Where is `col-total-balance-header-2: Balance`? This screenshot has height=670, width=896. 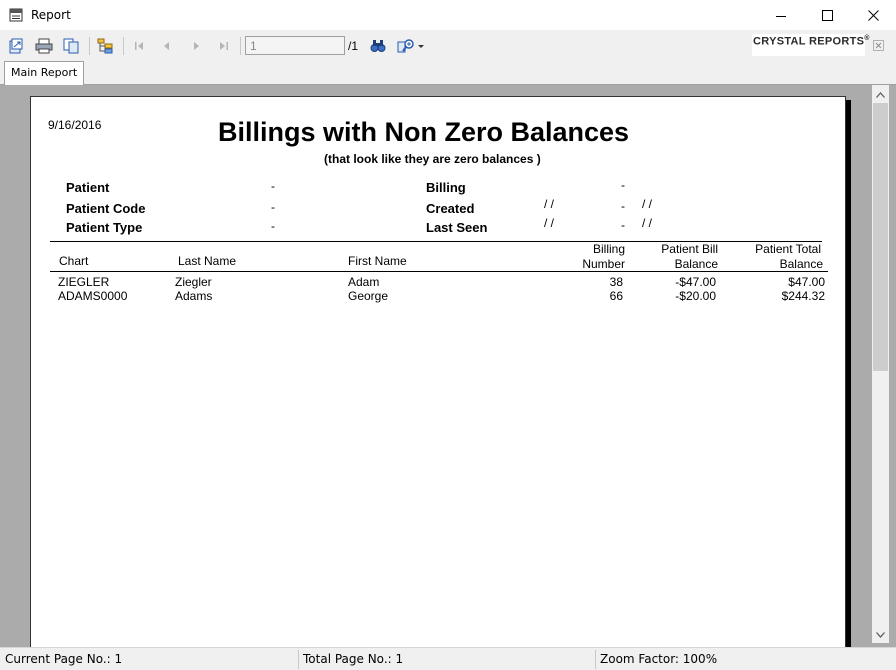 col-total-balance-header-2: Balance is located at coordinates (801, 264).